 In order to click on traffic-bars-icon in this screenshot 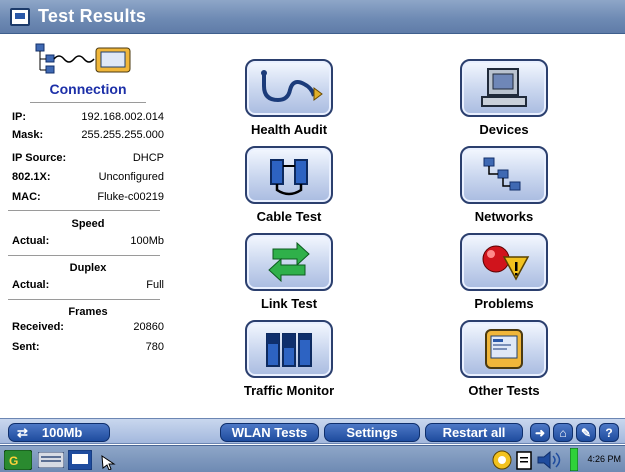, I will do `click(289, 350)`.